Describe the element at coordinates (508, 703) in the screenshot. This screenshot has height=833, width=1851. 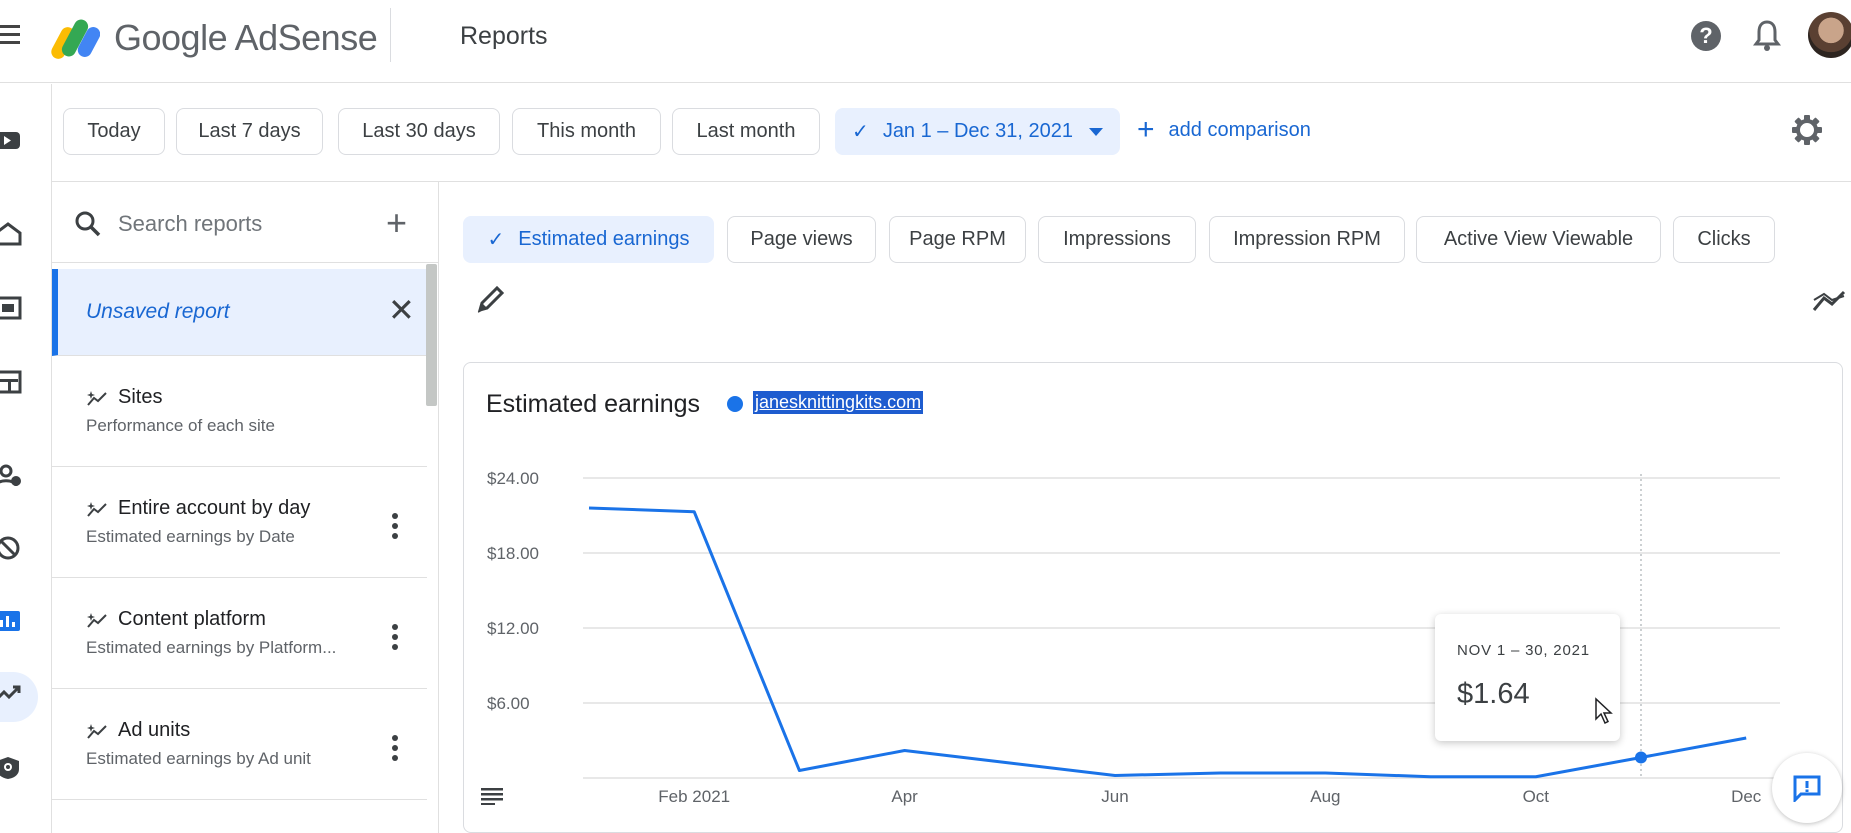
I see `y-tick-label: $6.00` at that location.